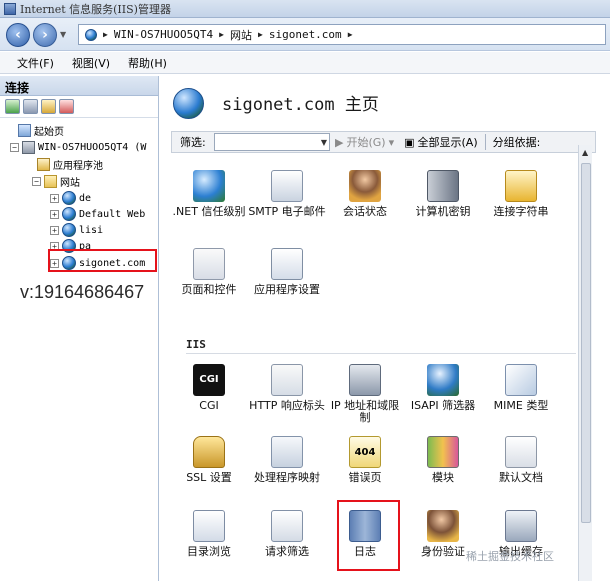  What do you see at coordinates (18, 35) in the screenshot?
I see `back-icon: ‹` at bounding box center [18, 35].